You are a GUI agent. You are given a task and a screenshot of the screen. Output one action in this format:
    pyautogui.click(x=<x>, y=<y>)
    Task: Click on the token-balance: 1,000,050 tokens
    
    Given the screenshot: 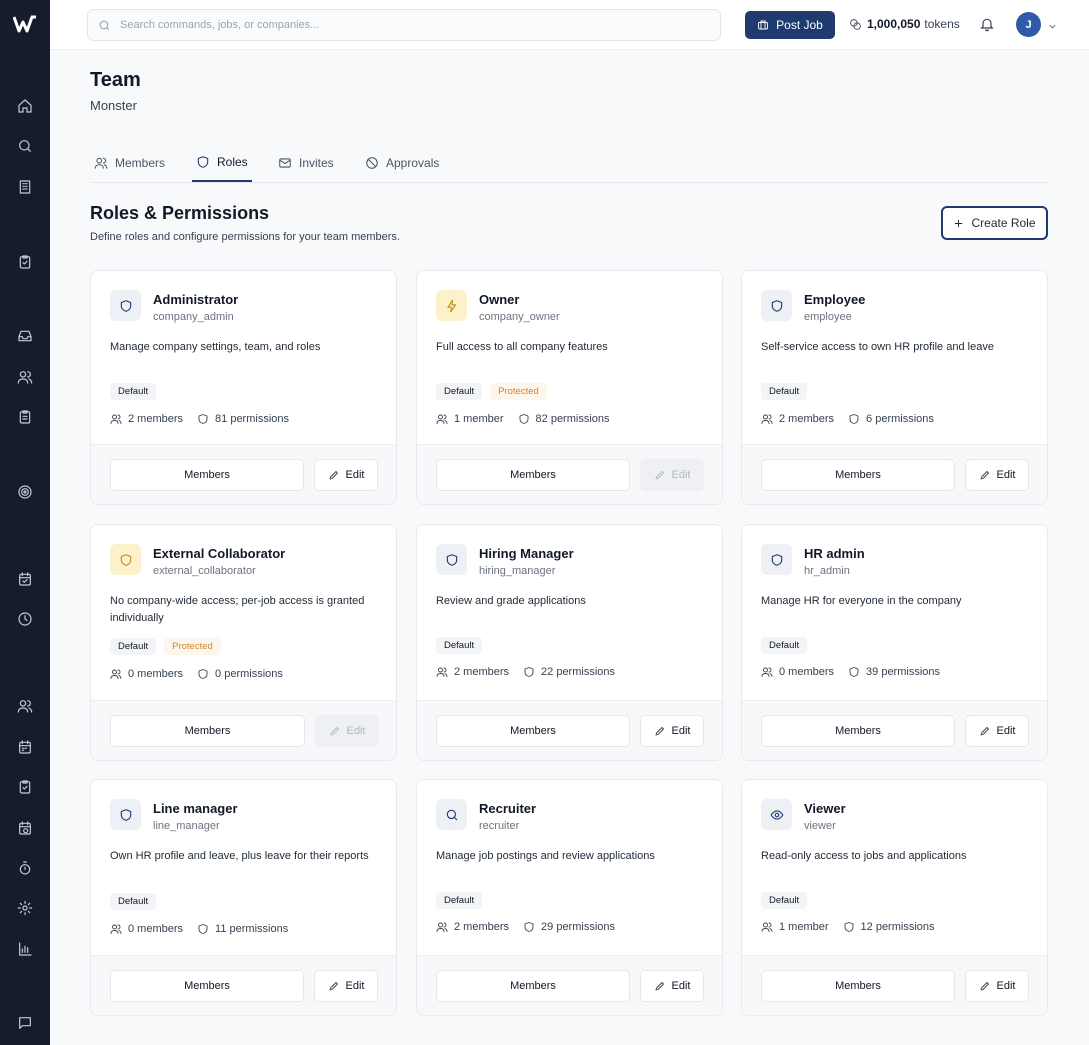 What is the action you would take?
    pyautogui.click(x=904, y=24)
    